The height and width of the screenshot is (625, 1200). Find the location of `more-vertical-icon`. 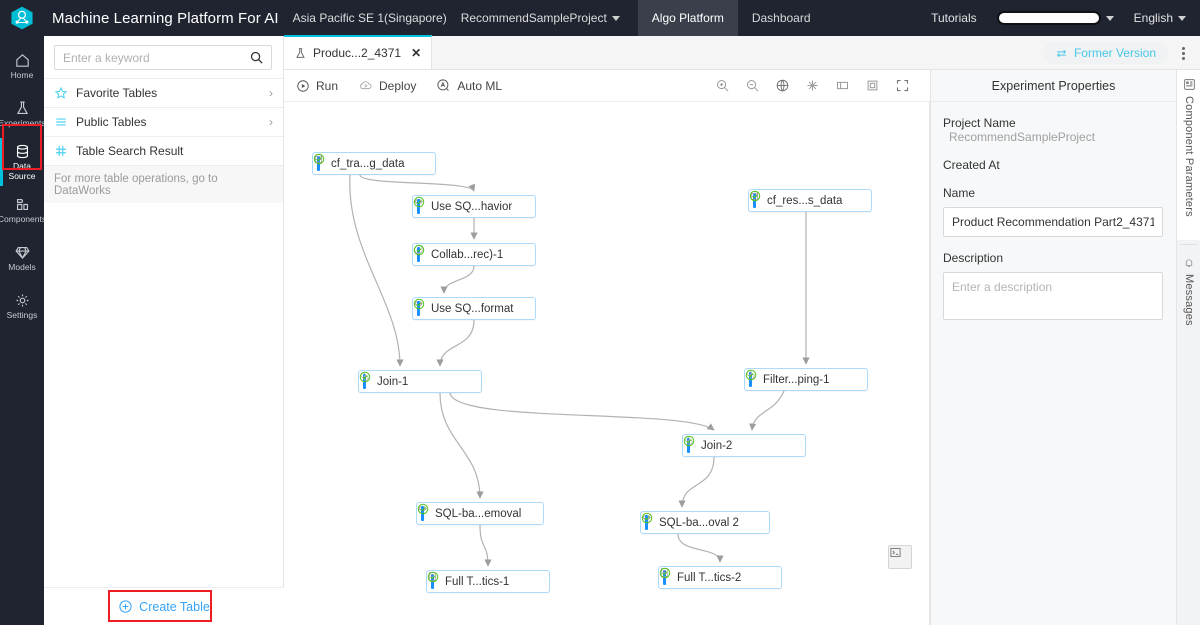

more-vertical-icon is located at coordinates (1183, 53).